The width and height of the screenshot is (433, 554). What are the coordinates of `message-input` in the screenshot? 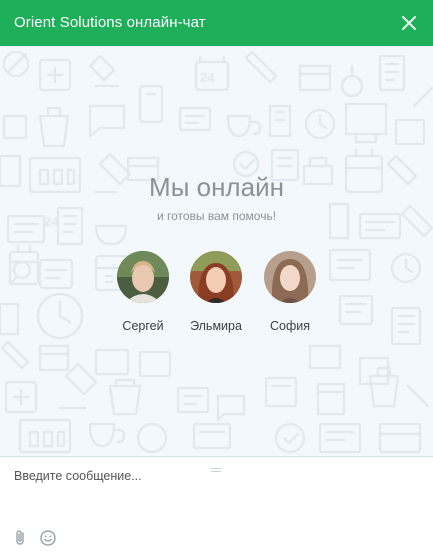 It's located at (214, 489).